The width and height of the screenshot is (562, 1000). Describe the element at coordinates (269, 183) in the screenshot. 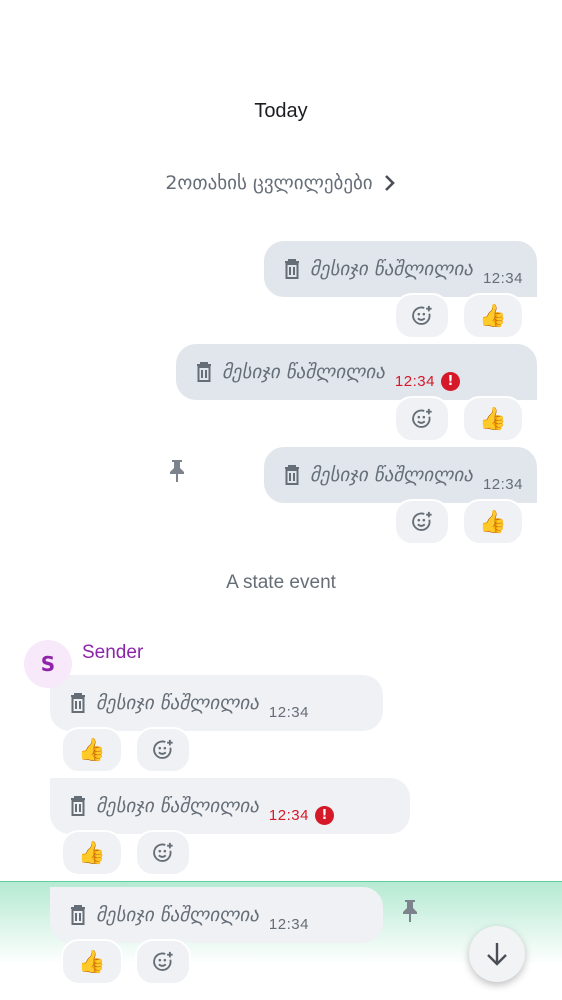

I see `room-changes-label: 2ოთახის ცვლილებები` at that location.